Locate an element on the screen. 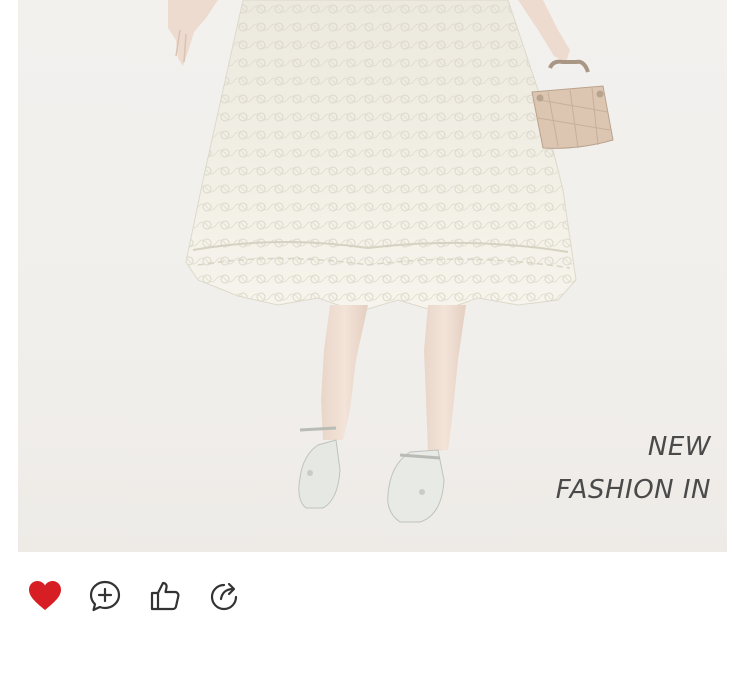 This screenshot has height=674, width=750. banner-line-new: NEW is located at coordinates (679, 447).